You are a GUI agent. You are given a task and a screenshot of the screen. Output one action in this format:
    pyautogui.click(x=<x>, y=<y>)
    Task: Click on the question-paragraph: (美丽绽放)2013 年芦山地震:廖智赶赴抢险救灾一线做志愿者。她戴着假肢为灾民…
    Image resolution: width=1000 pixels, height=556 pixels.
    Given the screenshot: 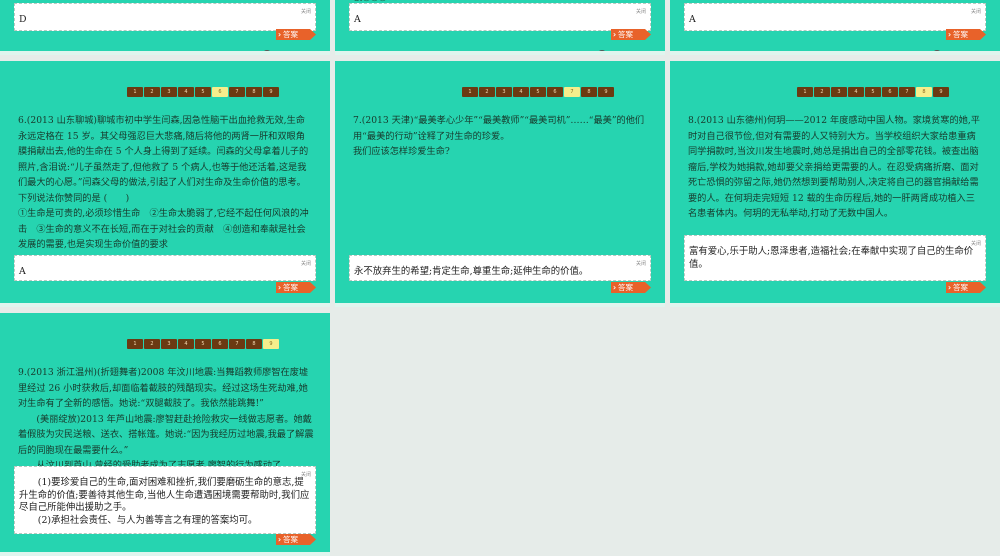 What is the action you would take?
    pyautogui.click(x=166, y=434)
    